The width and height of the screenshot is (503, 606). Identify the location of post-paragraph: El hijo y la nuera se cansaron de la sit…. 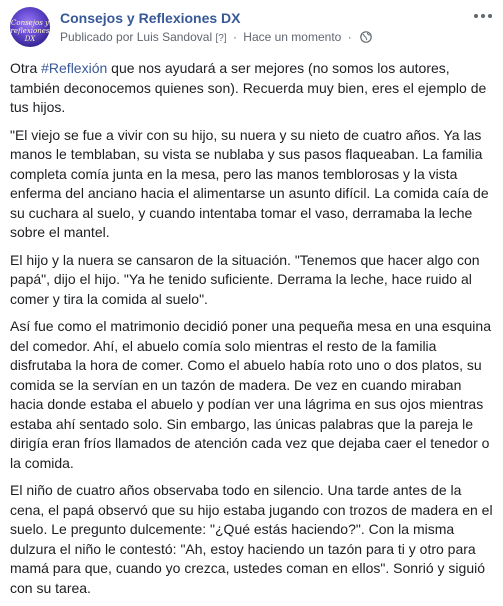
(245, 279).